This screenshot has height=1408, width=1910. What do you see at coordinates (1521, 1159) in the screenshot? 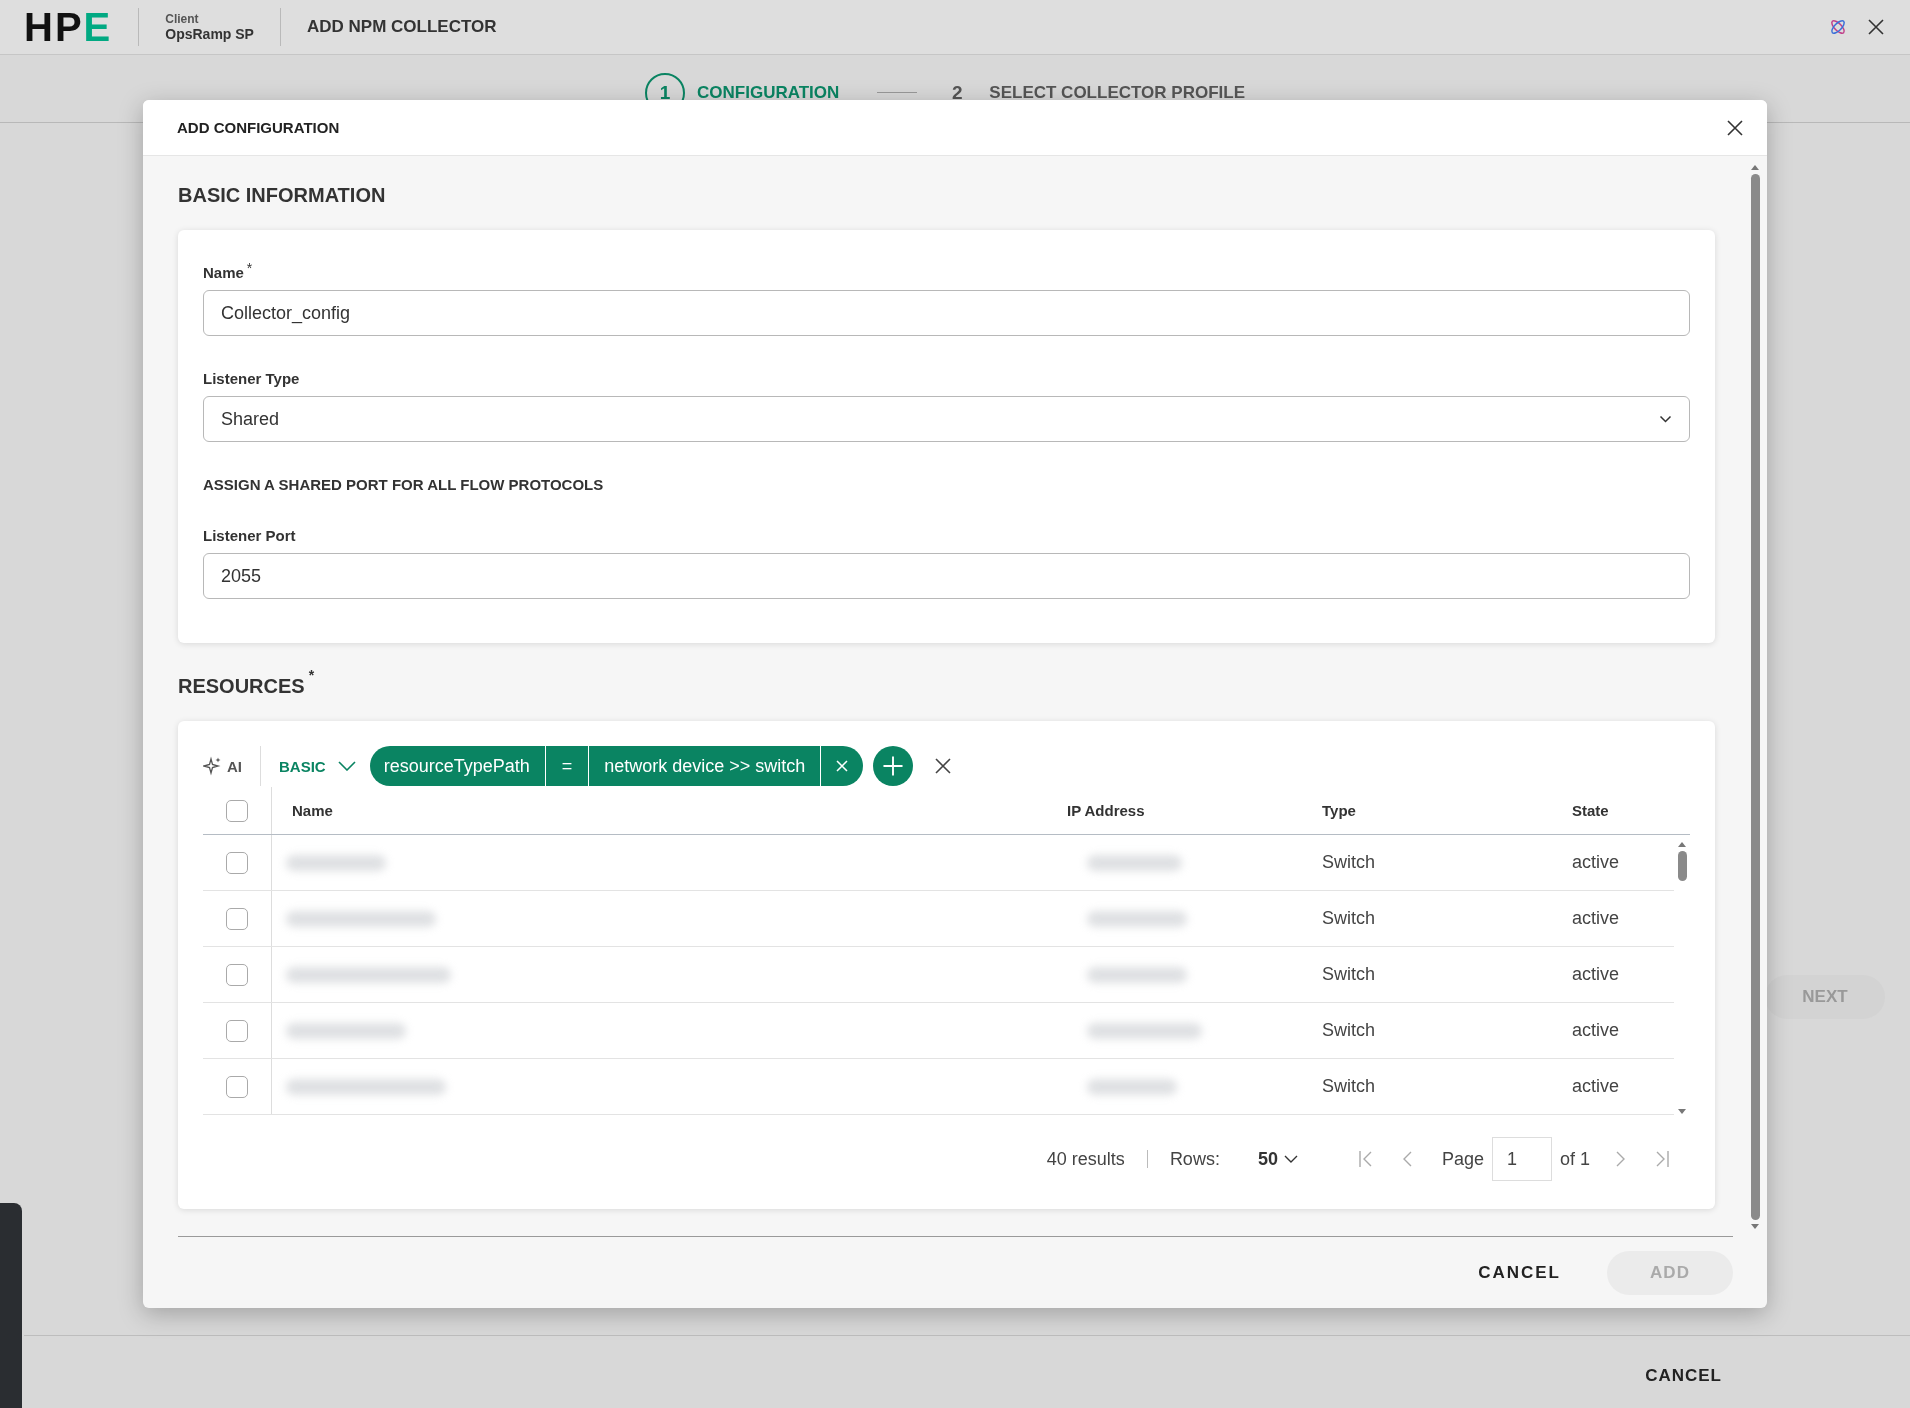
I see `page-input: 1` at bounding box center [1521, 1159].